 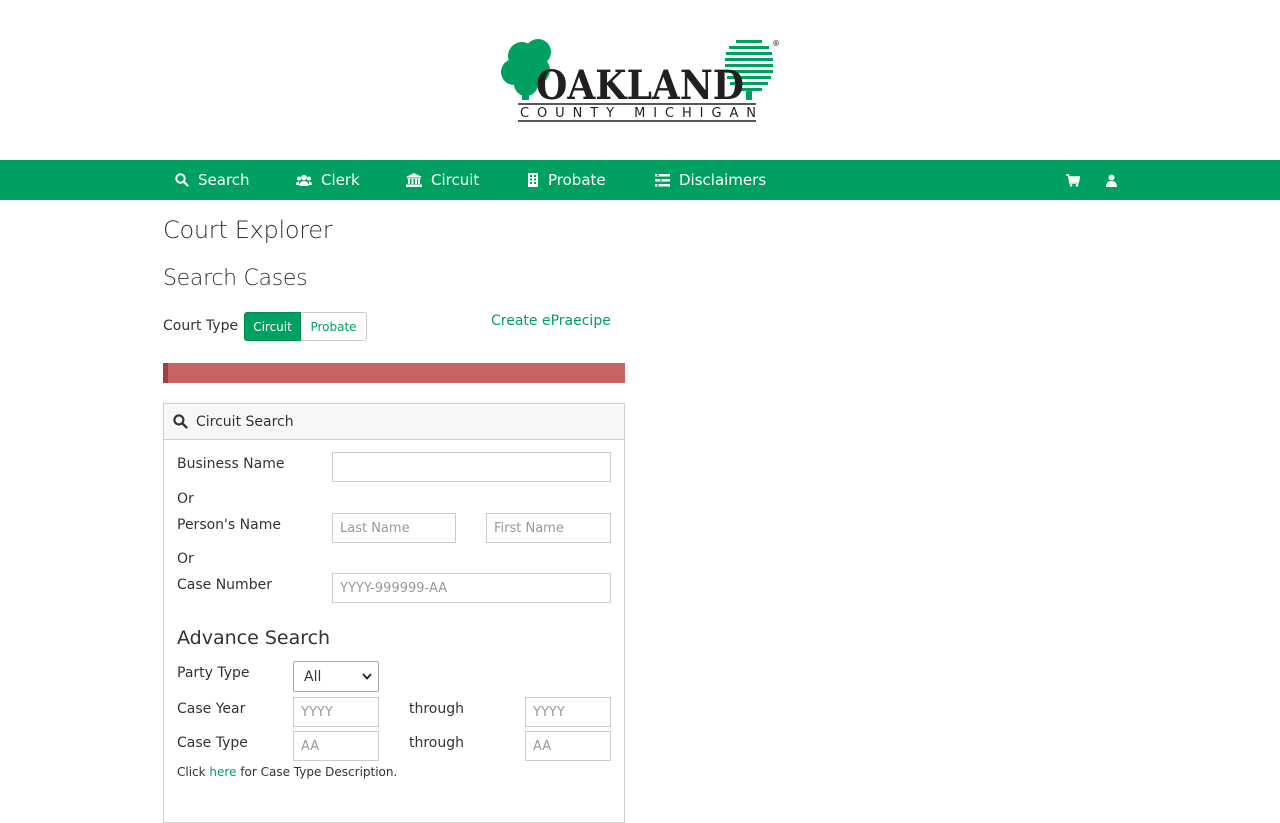 I want to click on case-number-input, so click(x=471, y=588).